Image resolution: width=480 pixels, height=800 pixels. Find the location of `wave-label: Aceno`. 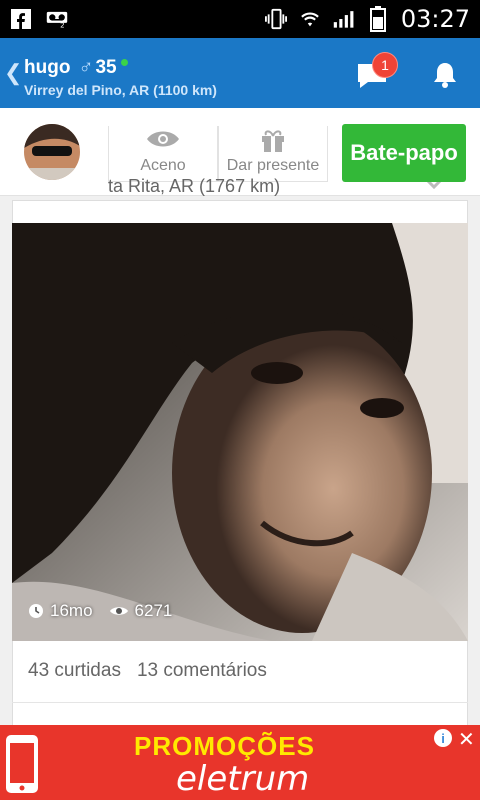

wave-label: Aceno is located at coordinates (163, 165).